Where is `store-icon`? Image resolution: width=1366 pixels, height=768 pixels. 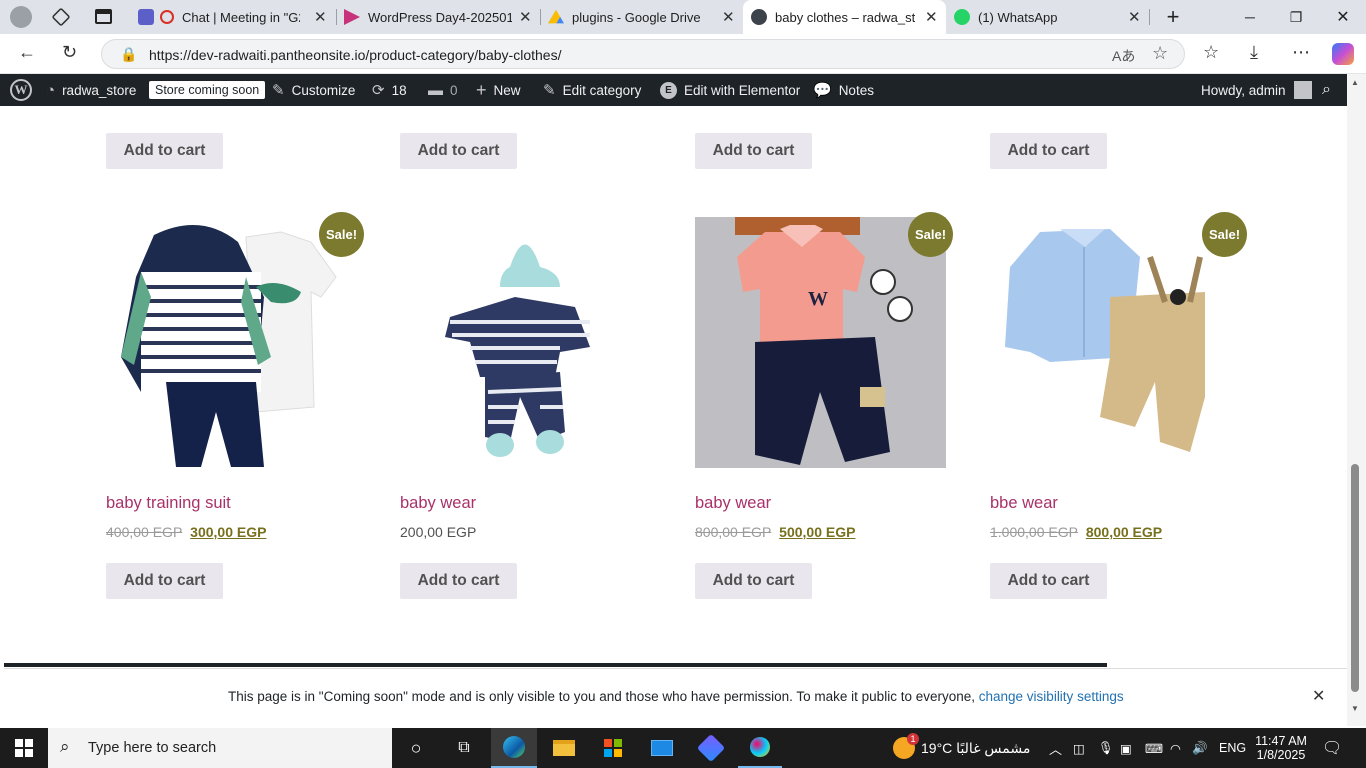
store-icon is located at coordinates (613, 748).